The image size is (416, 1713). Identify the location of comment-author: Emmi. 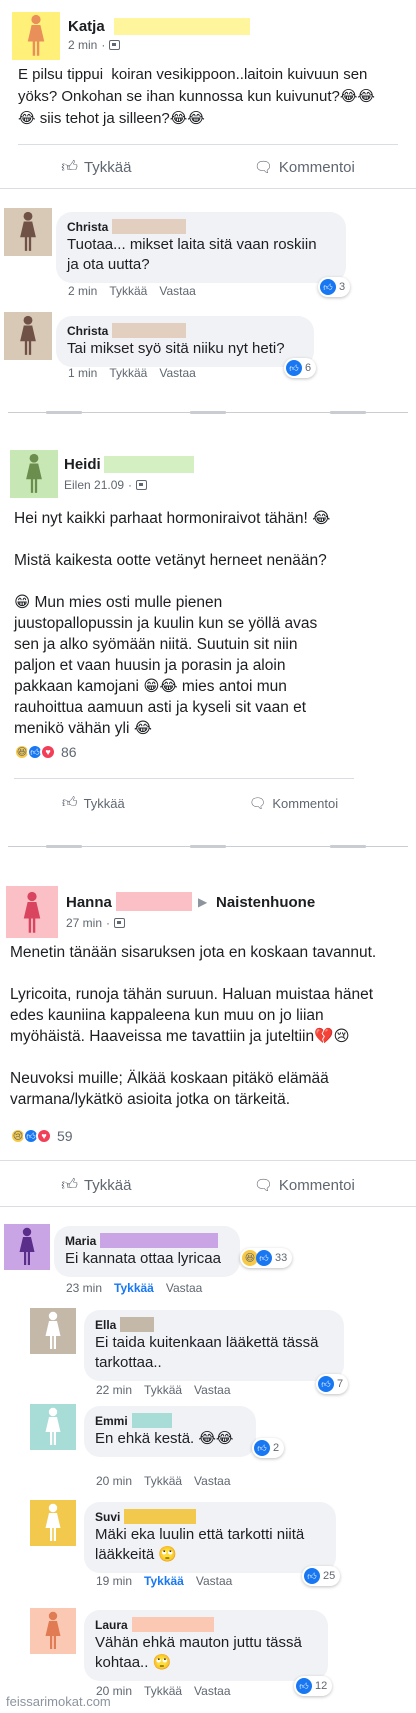
(111, 1421).